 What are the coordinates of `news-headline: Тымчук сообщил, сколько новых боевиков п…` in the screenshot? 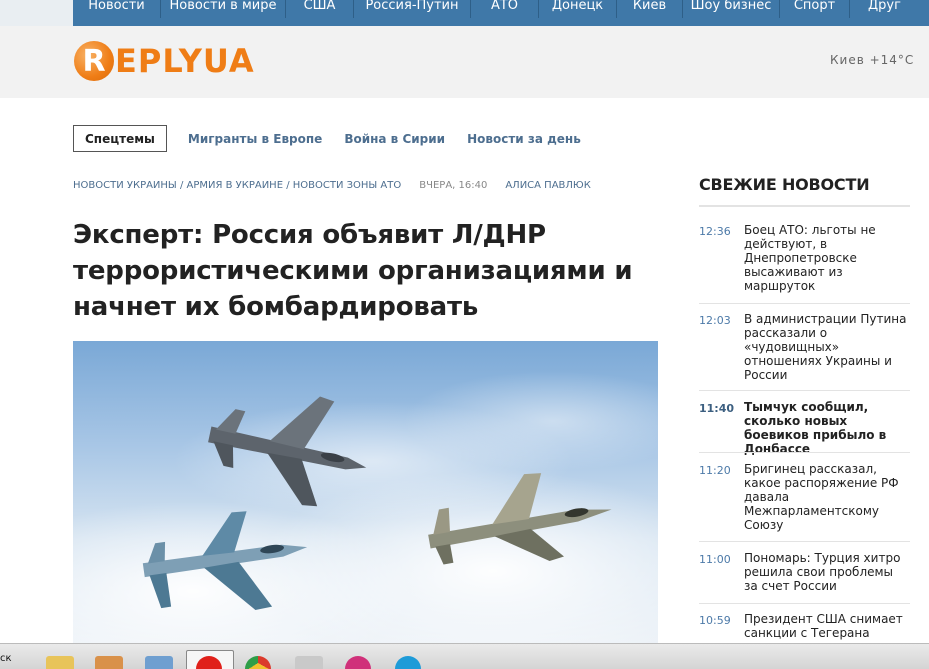 It's located at (827, 428).